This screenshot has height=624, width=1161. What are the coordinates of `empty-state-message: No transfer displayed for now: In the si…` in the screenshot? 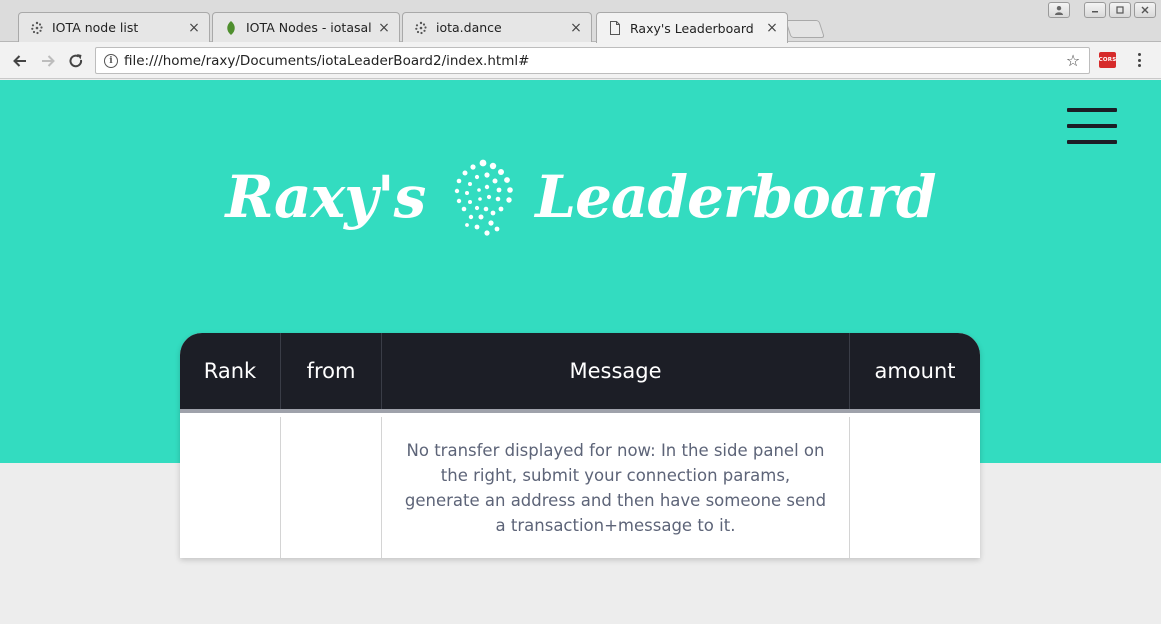 It's located at (615, 487).